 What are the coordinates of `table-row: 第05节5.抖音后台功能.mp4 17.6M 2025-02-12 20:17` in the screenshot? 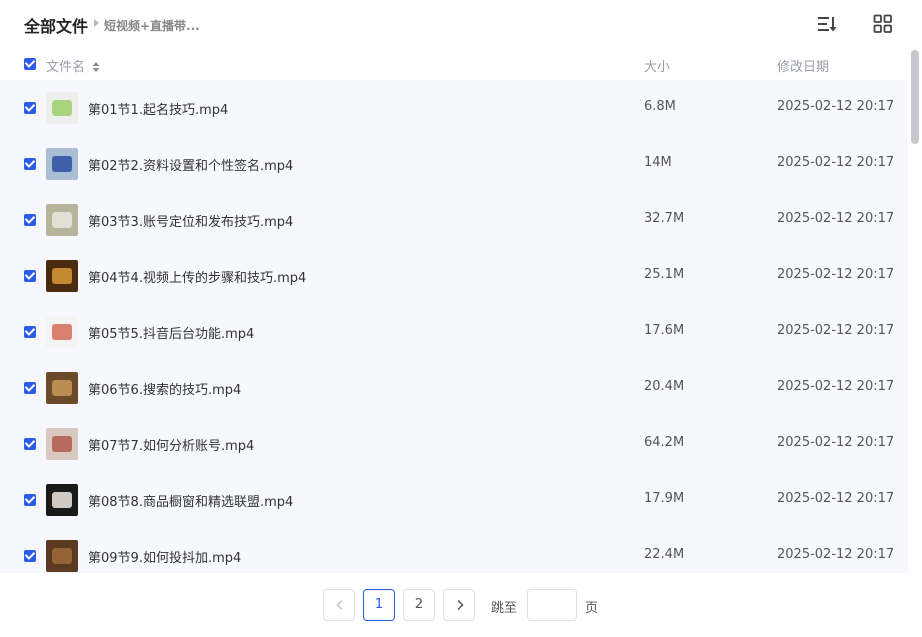 It's located at (454, 332).